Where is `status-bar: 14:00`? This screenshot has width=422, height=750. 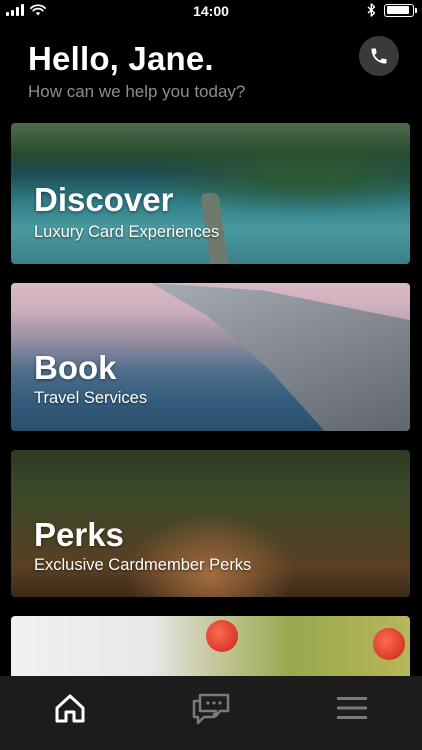
status-bar: 14:00 is located at coordinates (211, 11).